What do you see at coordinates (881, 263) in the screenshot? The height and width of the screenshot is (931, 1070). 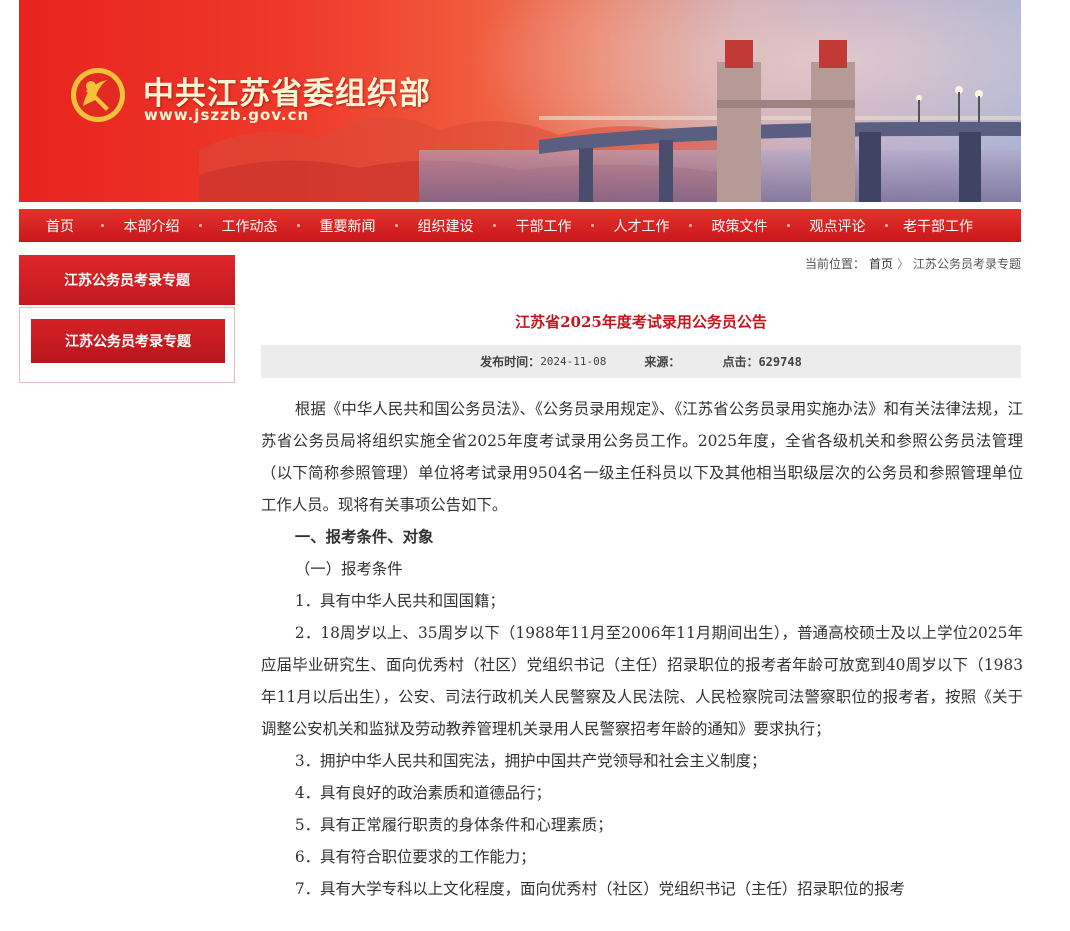 I see `breadcrumb-home-link: 首页` at bounding box center [881, 263].